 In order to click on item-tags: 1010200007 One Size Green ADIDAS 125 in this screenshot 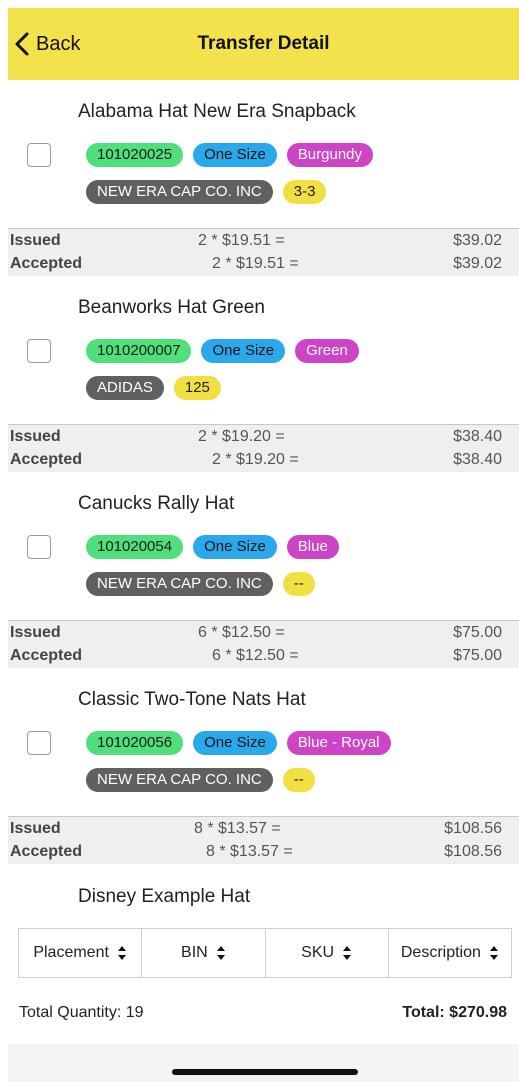, I will do `click(296, 375)`.